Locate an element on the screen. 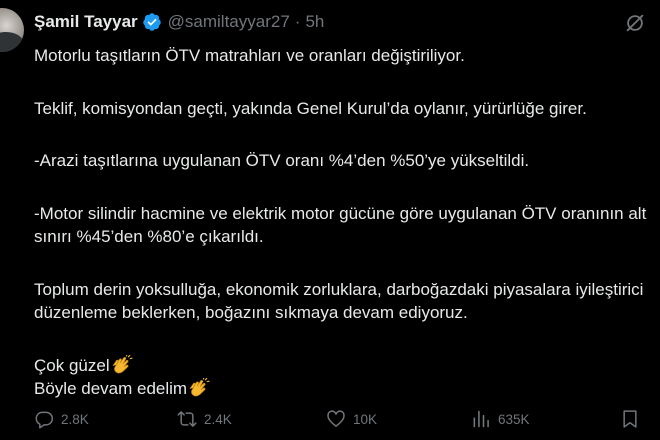 The height and width of the screenshot is (440, 660). closing-line-2: Böyle devam edelim is located at coordinates (111, 388).